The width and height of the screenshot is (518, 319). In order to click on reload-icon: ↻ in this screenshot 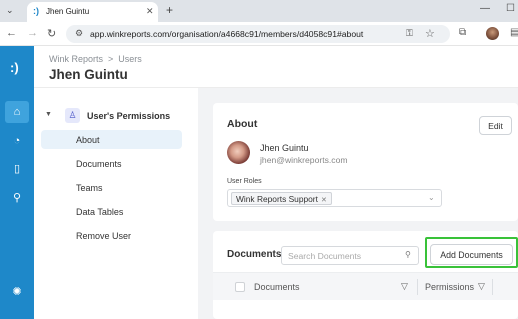, I will do `click(51, 33)`.